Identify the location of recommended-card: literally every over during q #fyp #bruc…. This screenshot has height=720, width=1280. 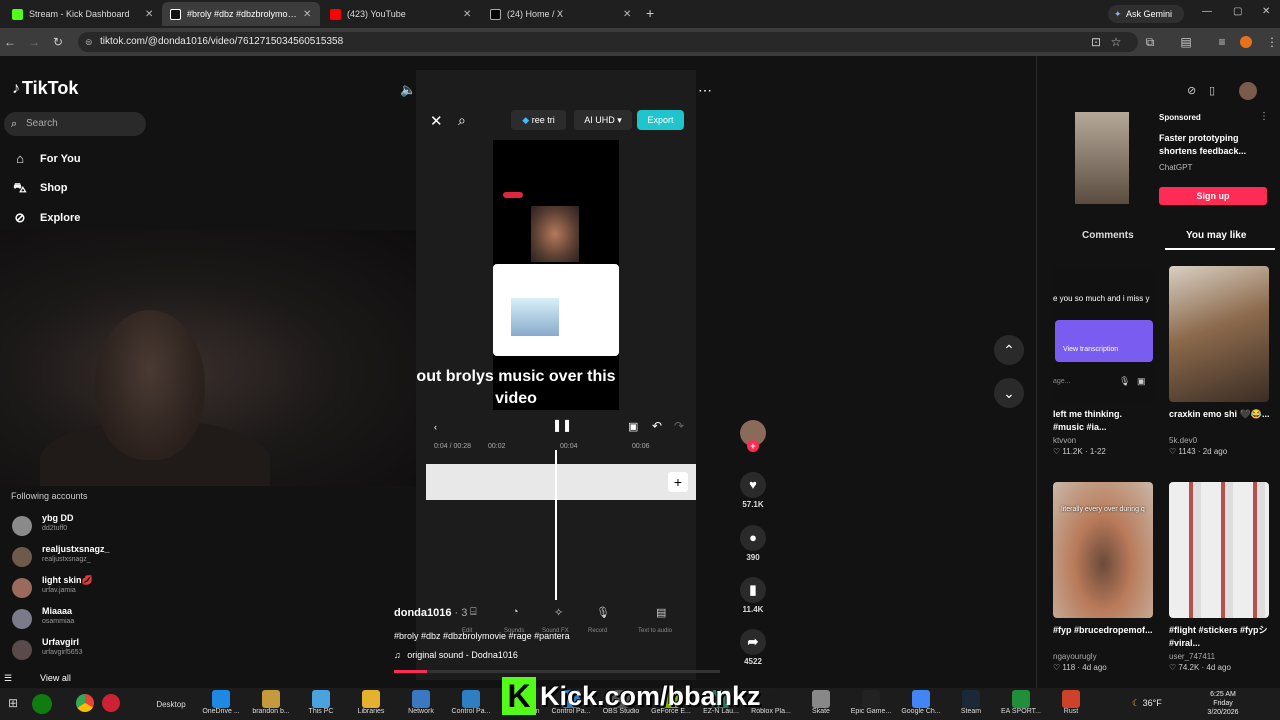
(1104, 577).